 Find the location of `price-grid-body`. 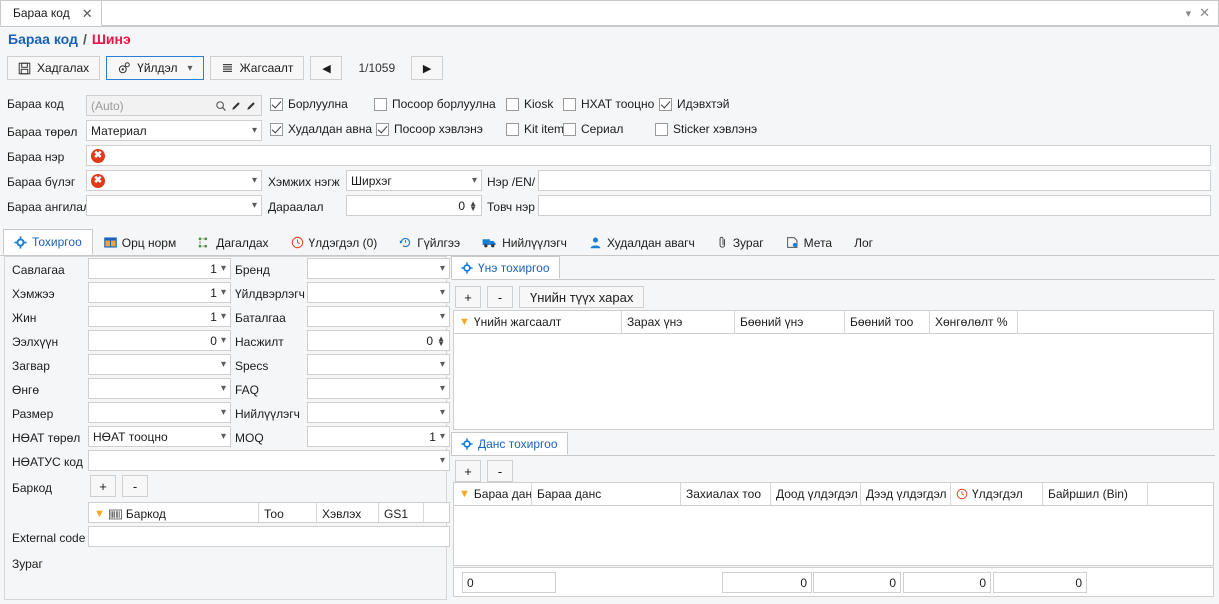

price-grid-body is located at coordinates (833, 381).